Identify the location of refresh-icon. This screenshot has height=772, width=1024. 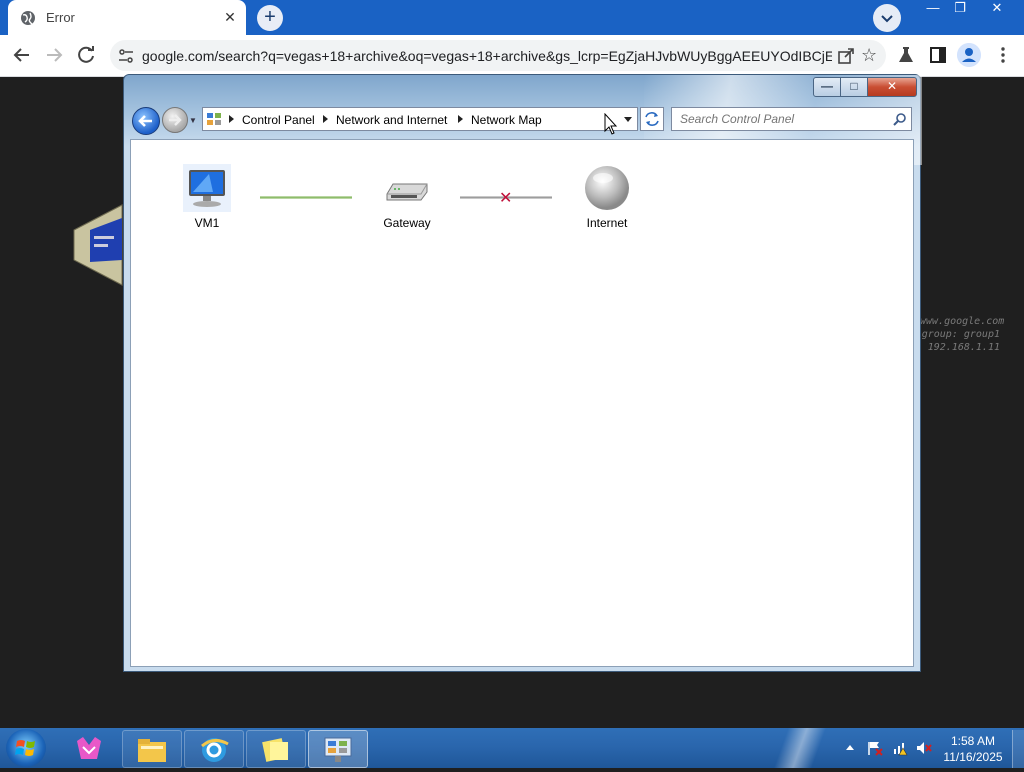
(652, 119).